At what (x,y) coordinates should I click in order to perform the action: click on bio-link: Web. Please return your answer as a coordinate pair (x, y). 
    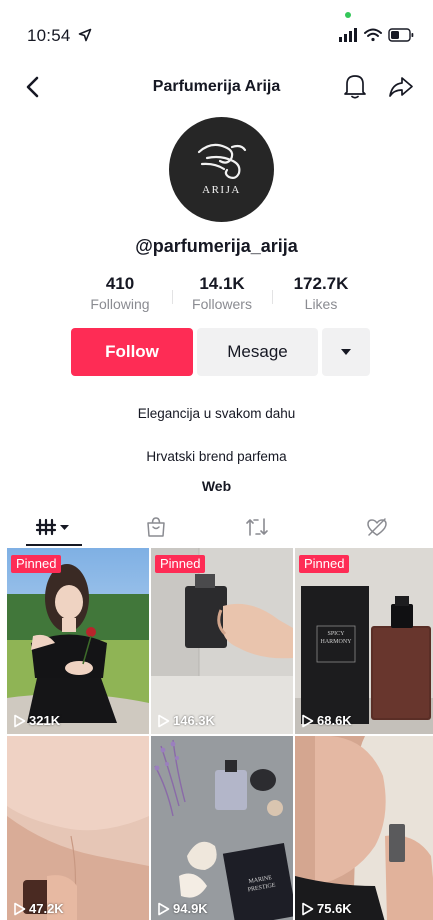
    Looking at the image, I should click on (216, 486).